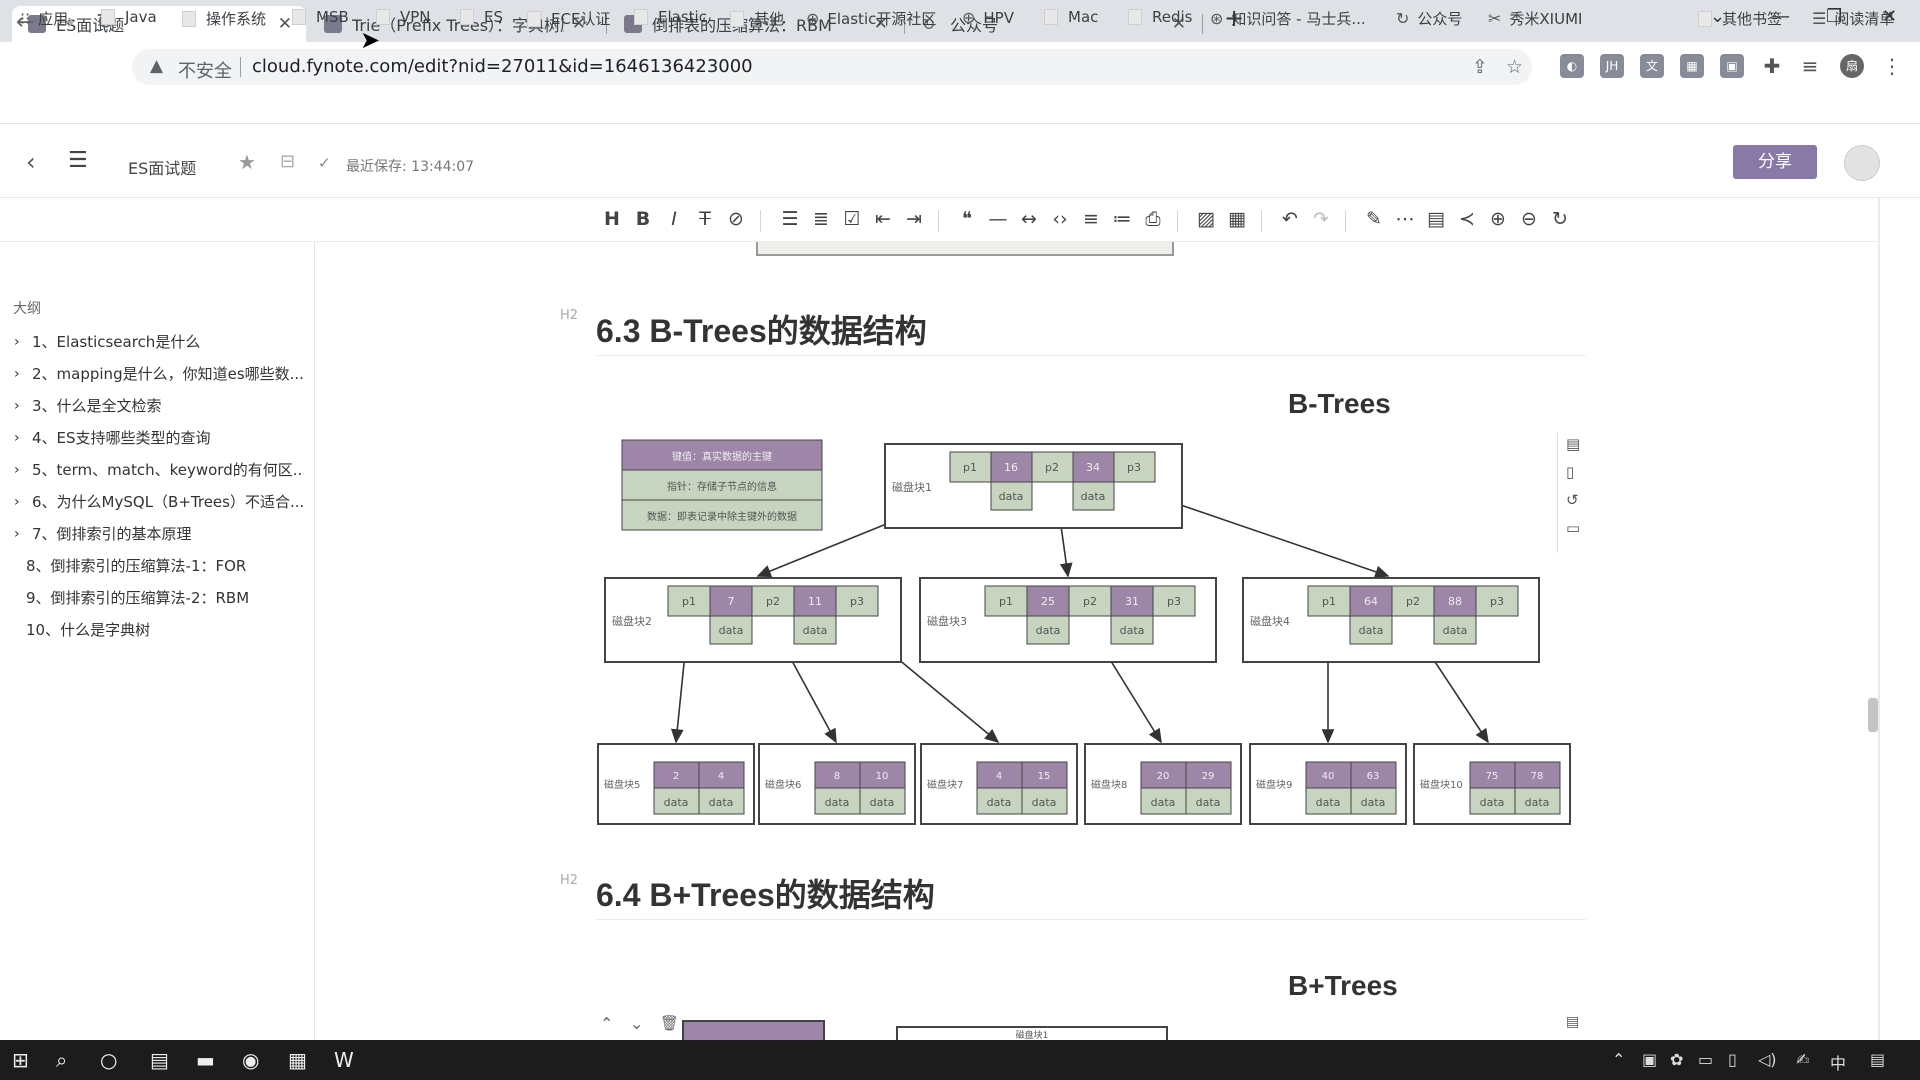 The height and width of the screenshot is (1080, 1920). What do you see at coordinates (883, 219) in the screenshot?
I see `outdent-icon: ⇤` at bounding box center [883, 219].